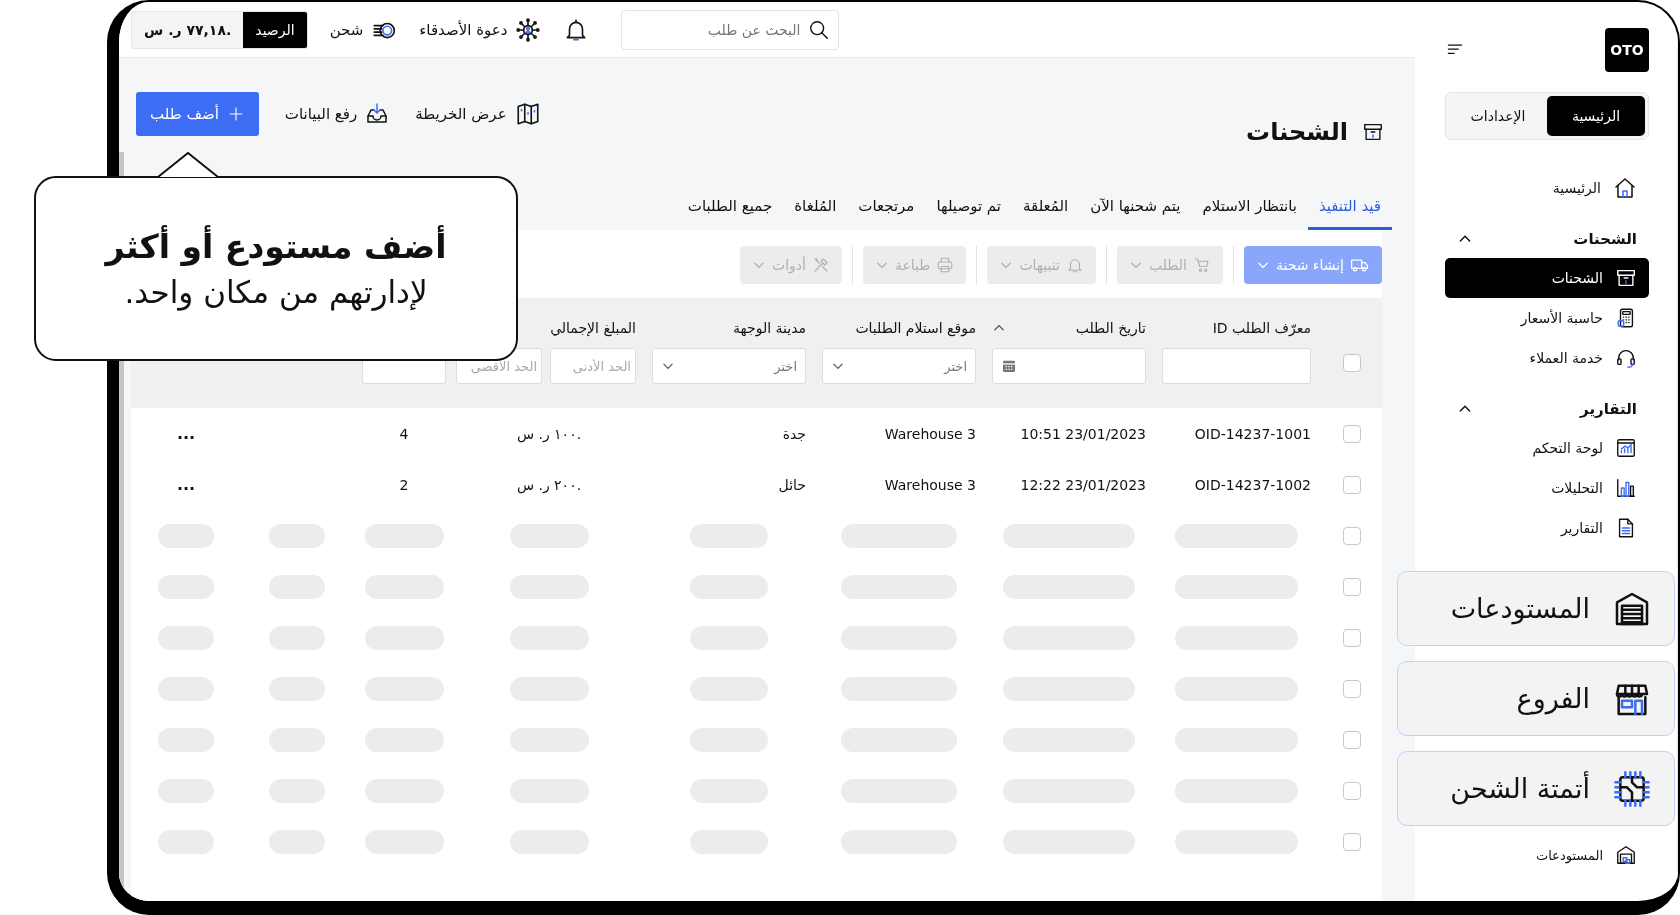 This screenshot has height=915, width=1680. I want to click on balance-label: الرصيد, so click(275, 29).